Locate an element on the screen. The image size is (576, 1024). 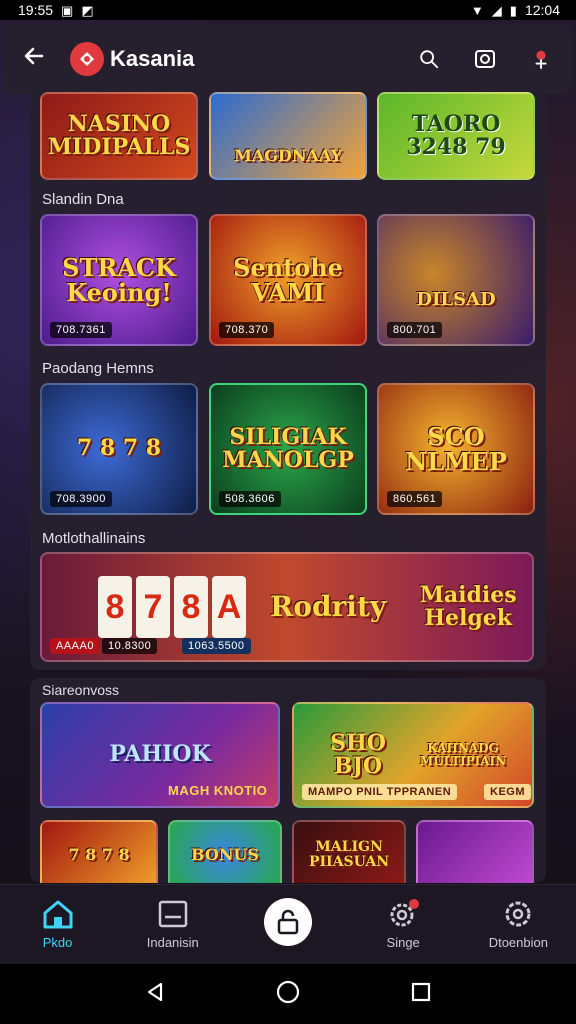
tile-title: Sentohe VAMI is located at coordinates (288, 279).